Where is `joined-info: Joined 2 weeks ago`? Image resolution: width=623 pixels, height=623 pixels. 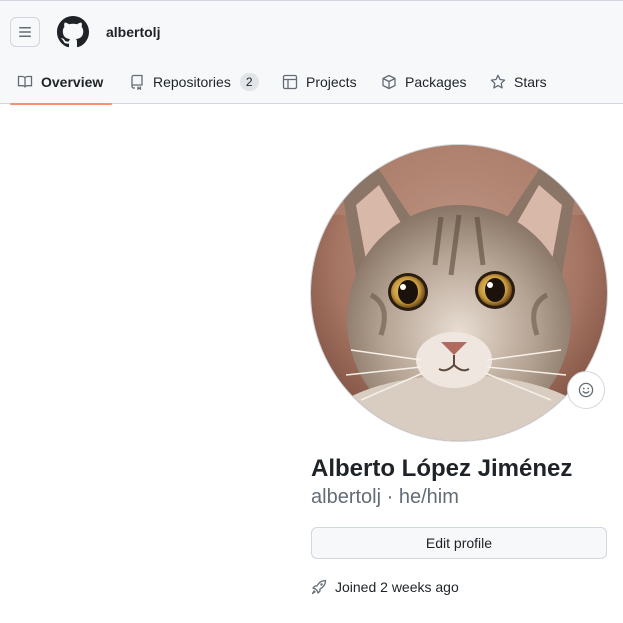 joined-info: Joined 2 weeks ago is located at coordinates (385, 587).